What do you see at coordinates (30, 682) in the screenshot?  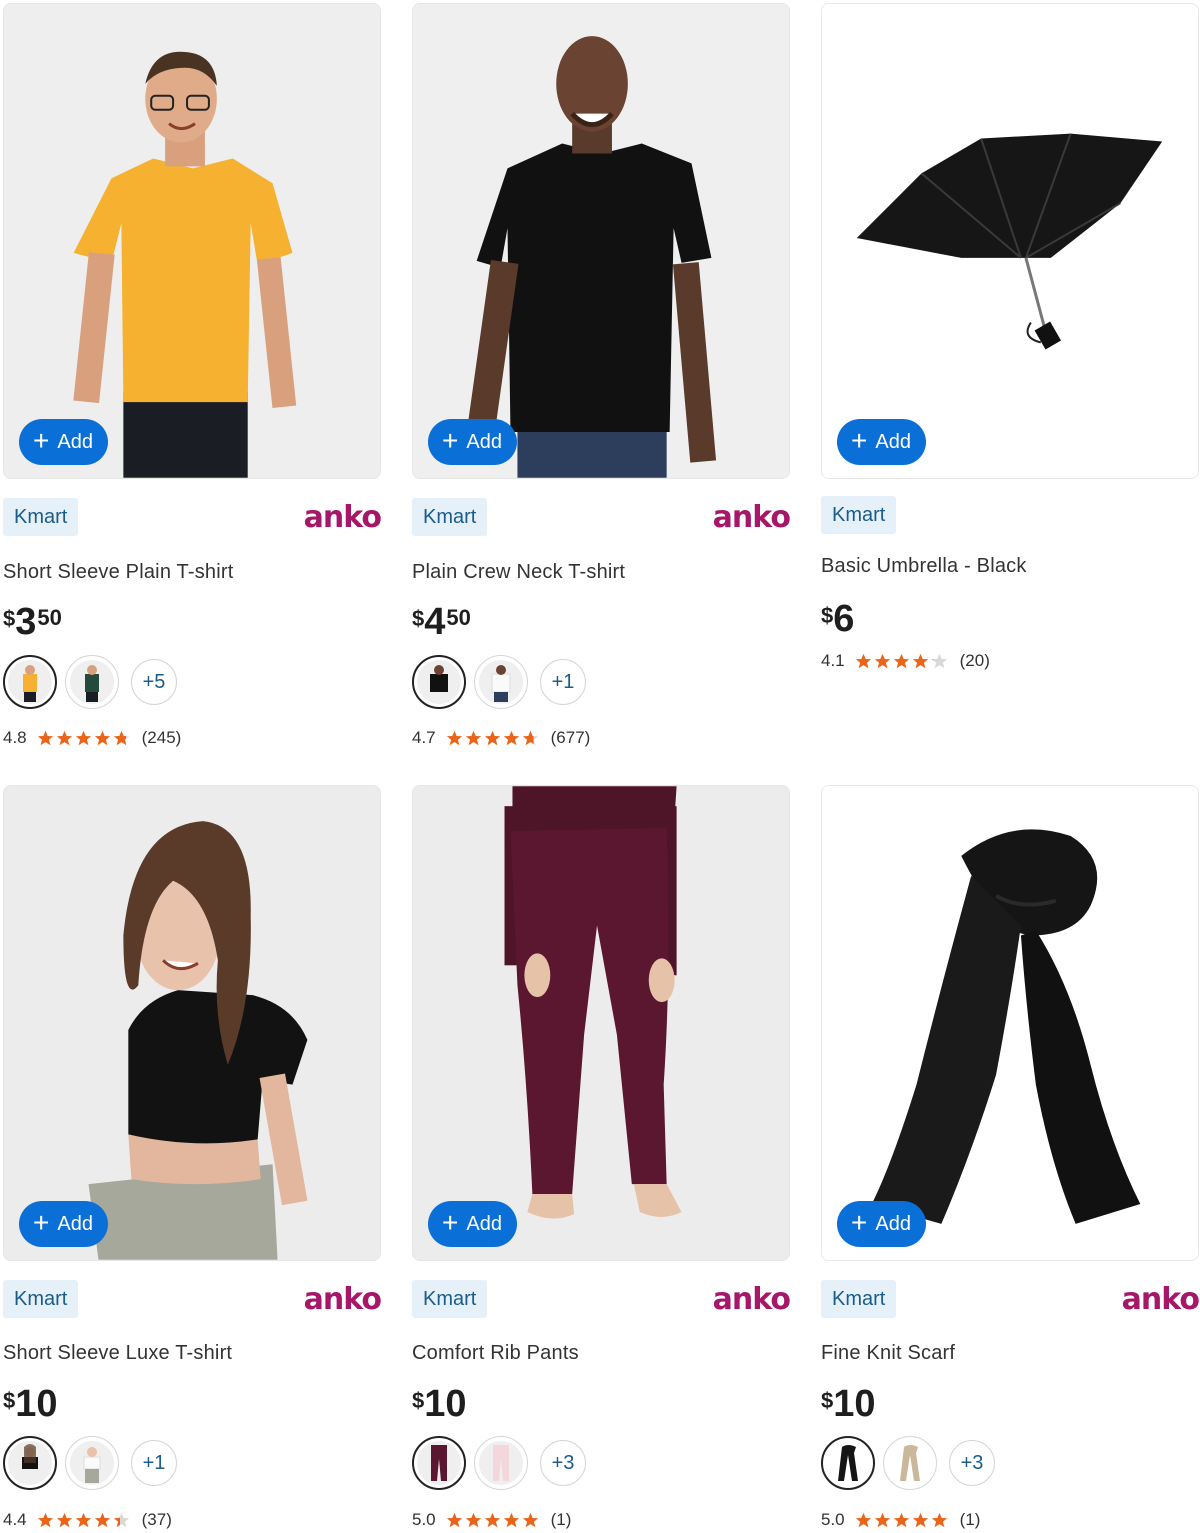 I see `swatch-yellow` at bounding box center [30, 682].